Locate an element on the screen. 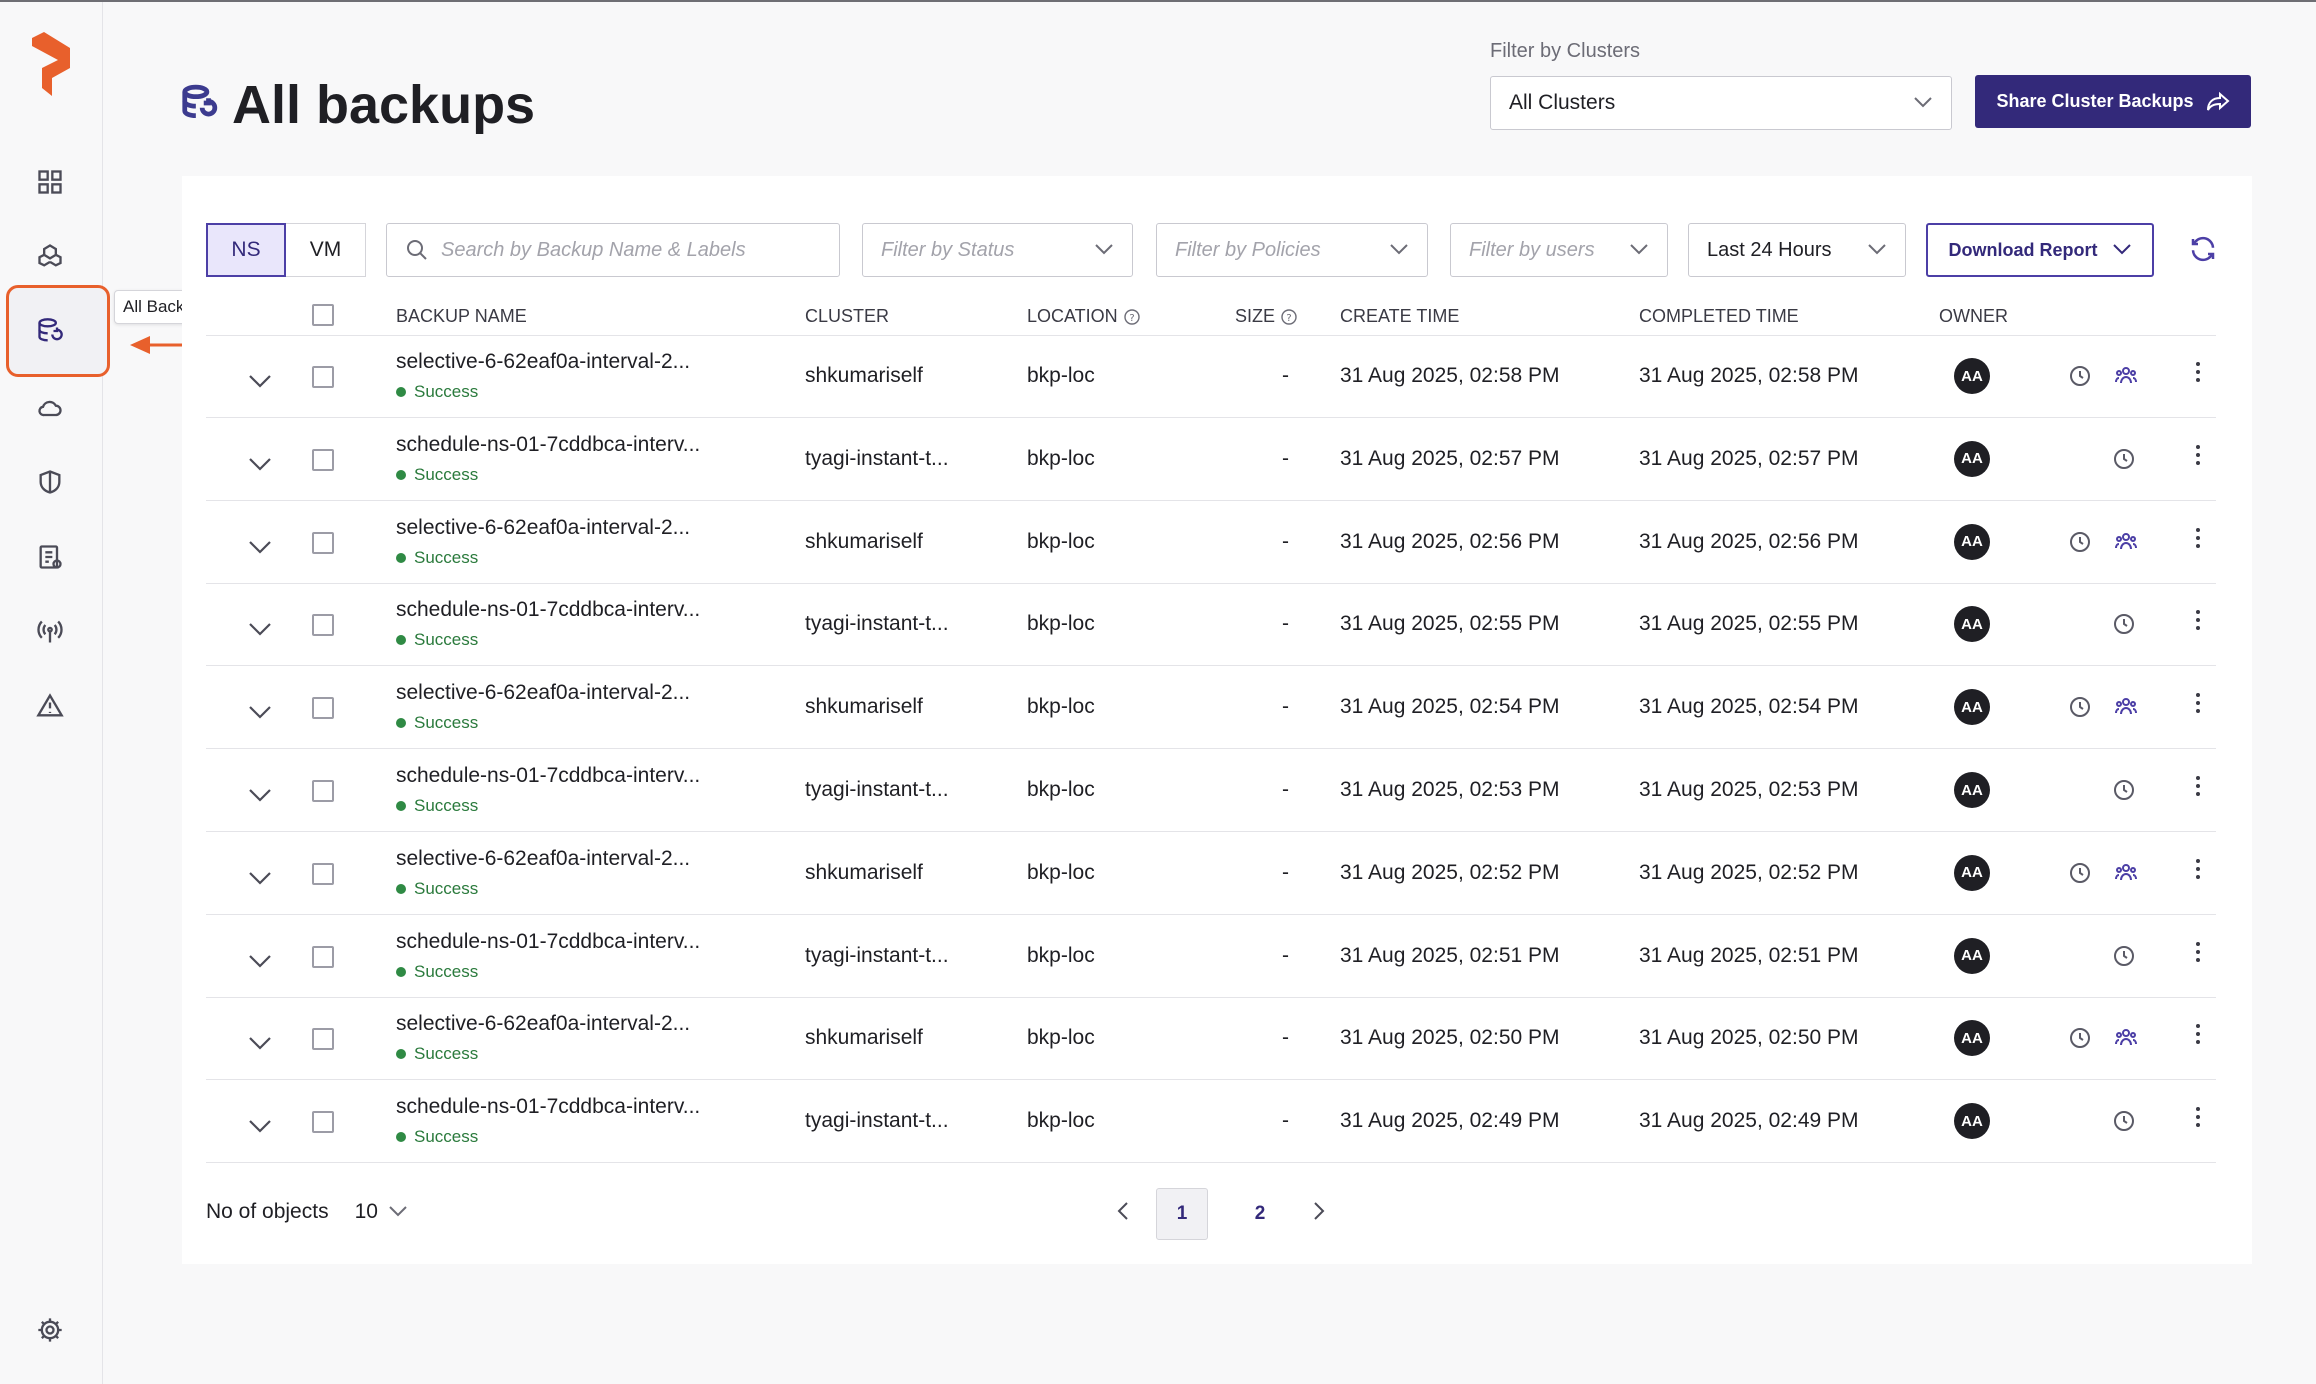  antenna-icon is located at coordinates (50, 632).